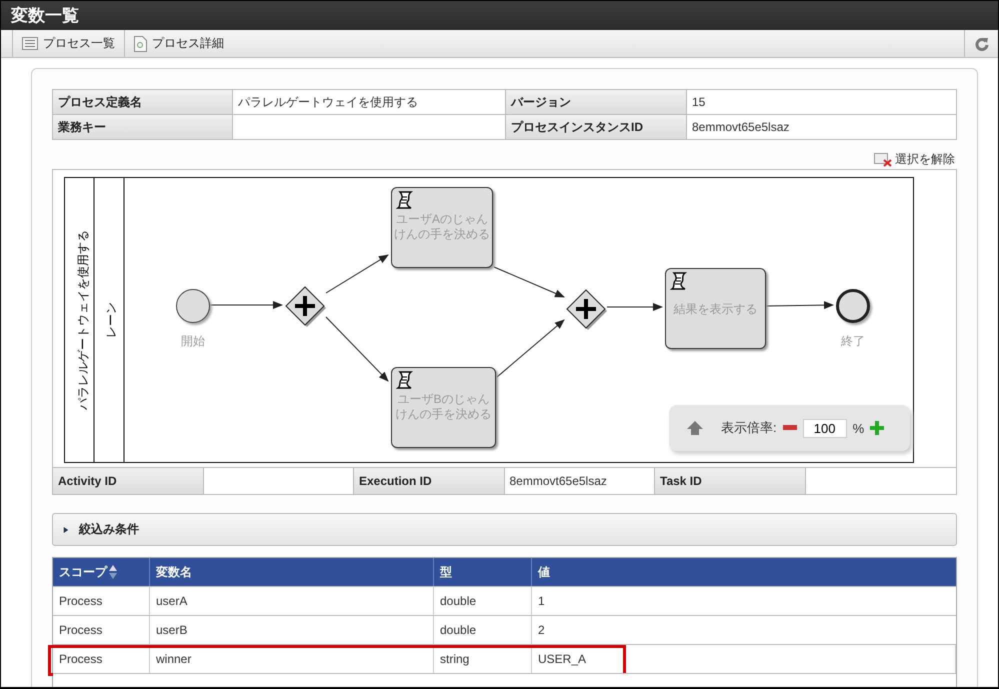 The width and height of the screenshot is (999, 689). Describe the element at coordinates (193, 306) in the screenshot. I see `start-event` at that location.